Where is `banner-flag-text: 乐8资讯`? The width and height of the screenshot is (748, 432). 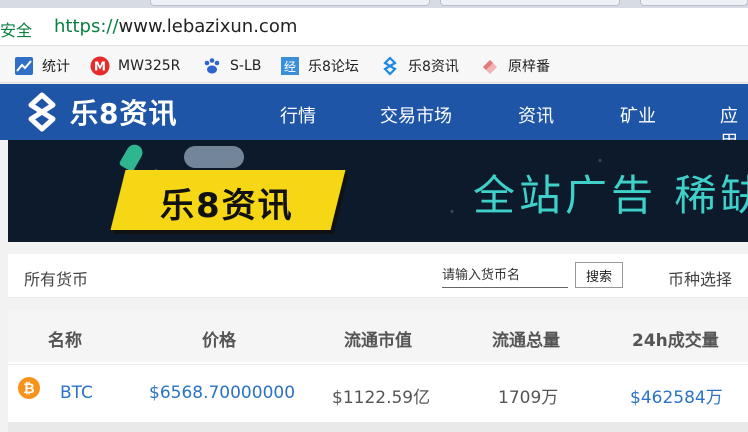
banner-flag-text: 乐8资讯 is located at coordinates (227, 206).